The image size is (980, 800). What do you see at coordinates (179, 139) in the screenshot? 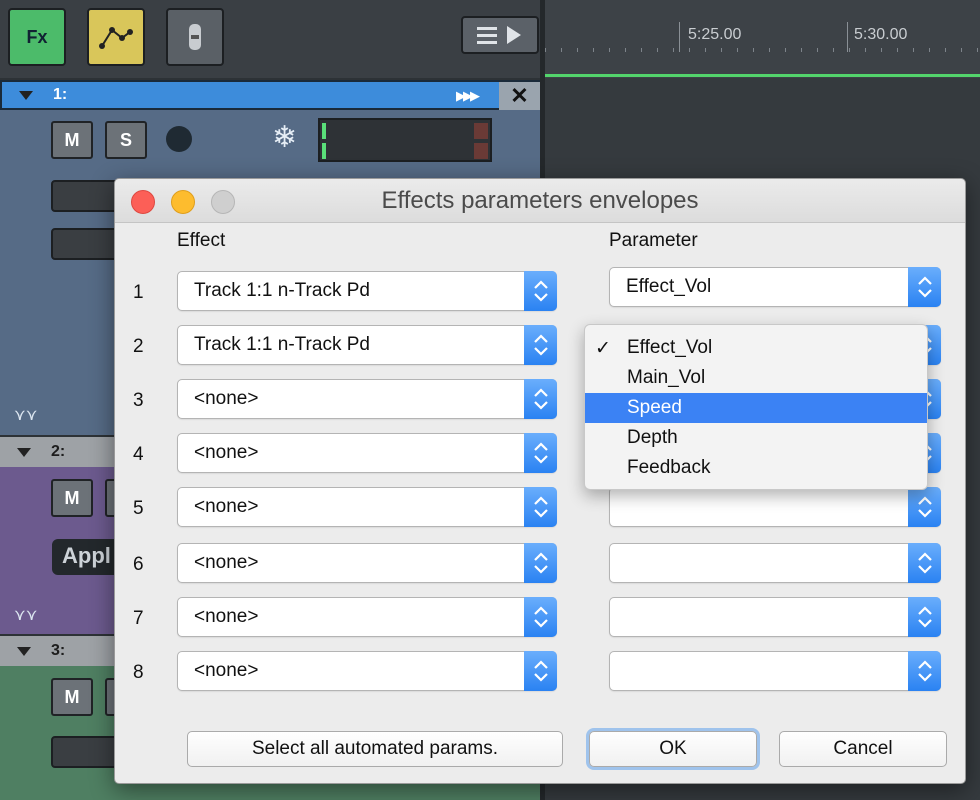
I see `record-arm-button` at bounding box center [179, 139].